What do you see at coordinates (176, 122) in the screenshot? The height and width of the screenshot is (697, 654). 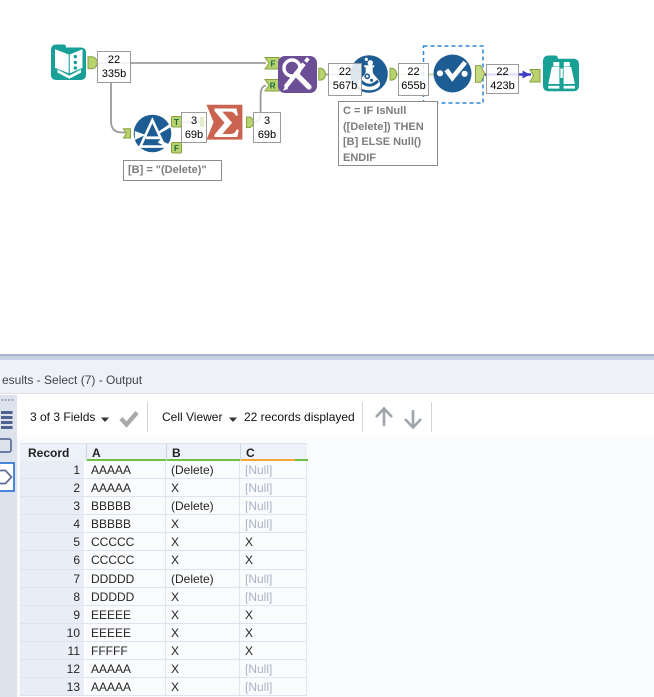 I see `svg-text: T` at bounding box center [176, 122].